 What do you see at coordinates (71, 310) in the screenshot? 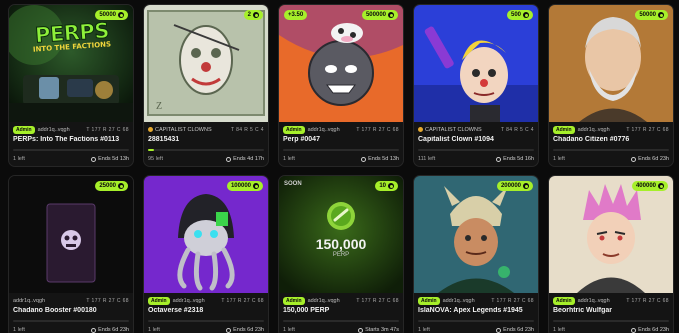
I see `nft-title: Chadano Booster #00180` at bounding box center [71, 310].